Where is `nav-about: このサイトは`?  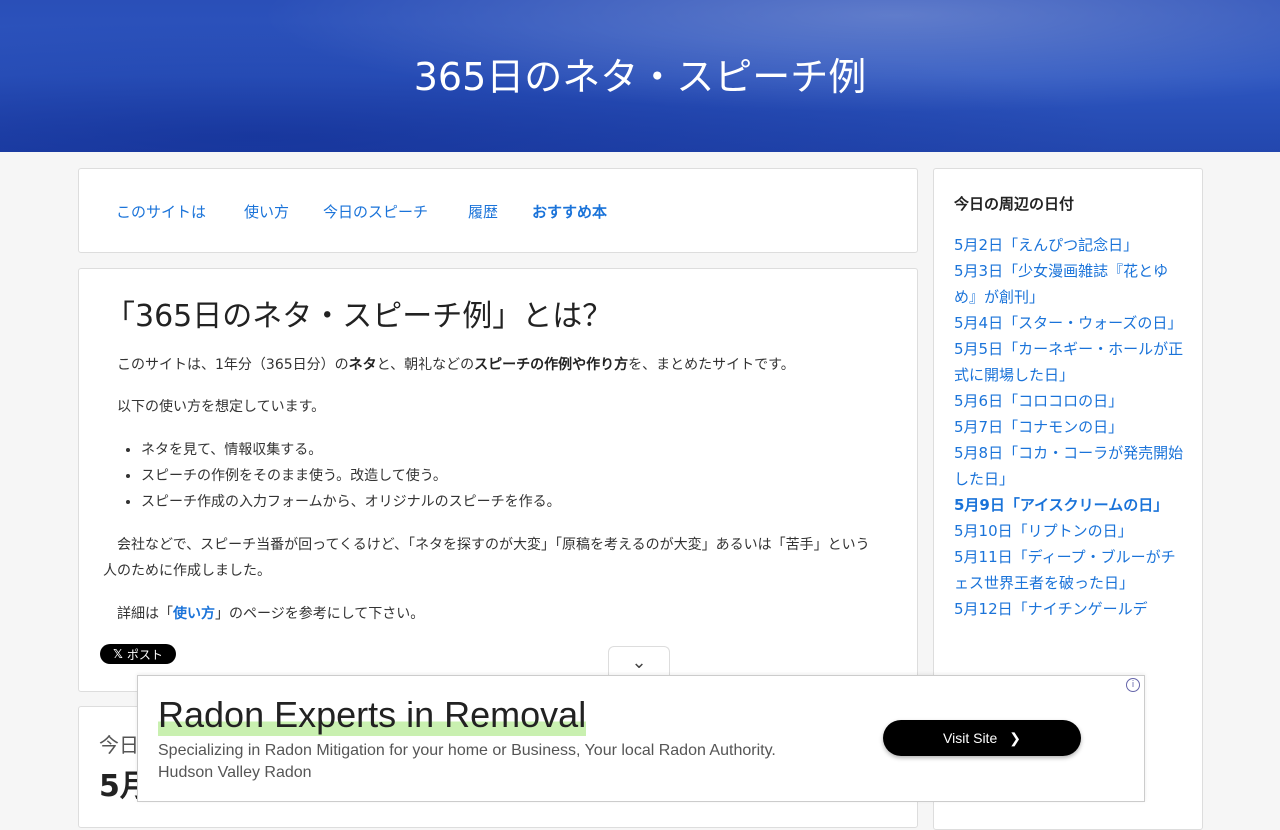
nav-about: このサイトは is located at coordinates (161, 211).